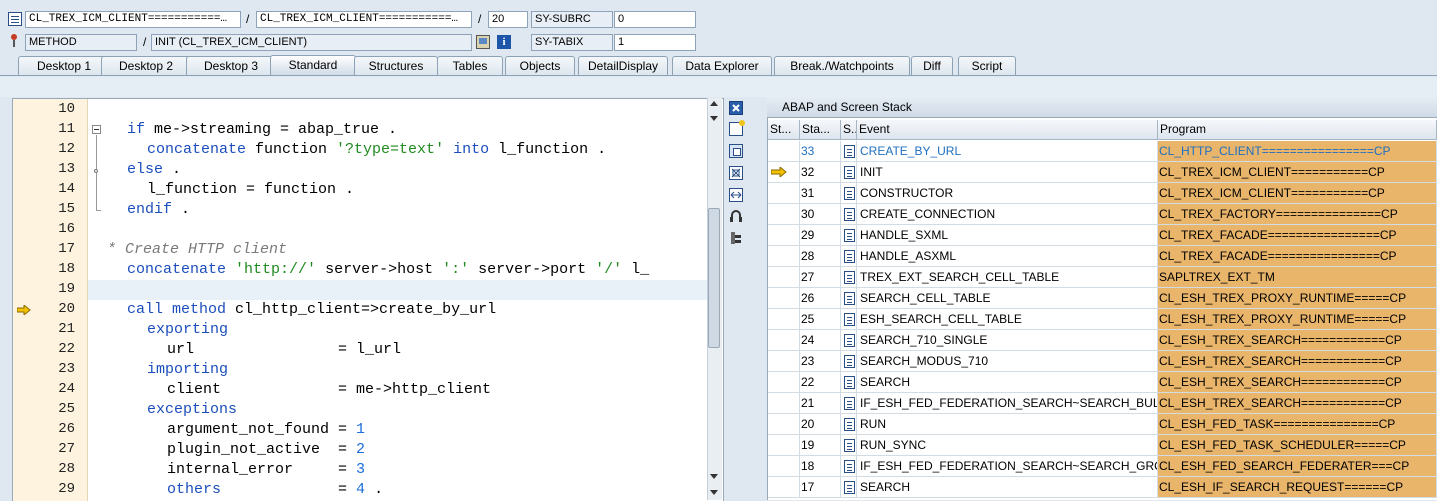 This screenshot has height=501, width=1437. What do you see at coordinates (714, 492) in the screenshot?
I see `scroll-down-page-icon` at bounding box center [714, 492].